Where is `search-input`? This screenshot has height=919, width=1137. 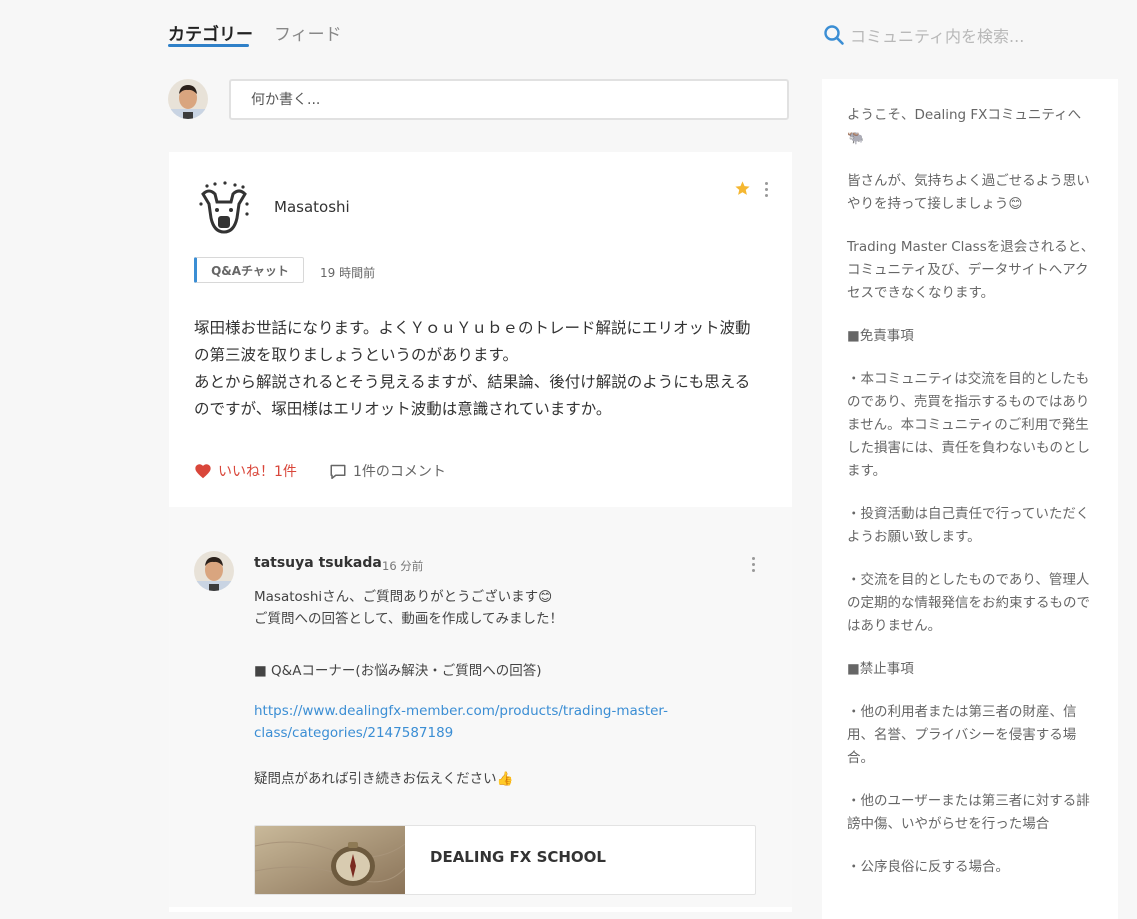 search-input is located at coordinates (985, 36).